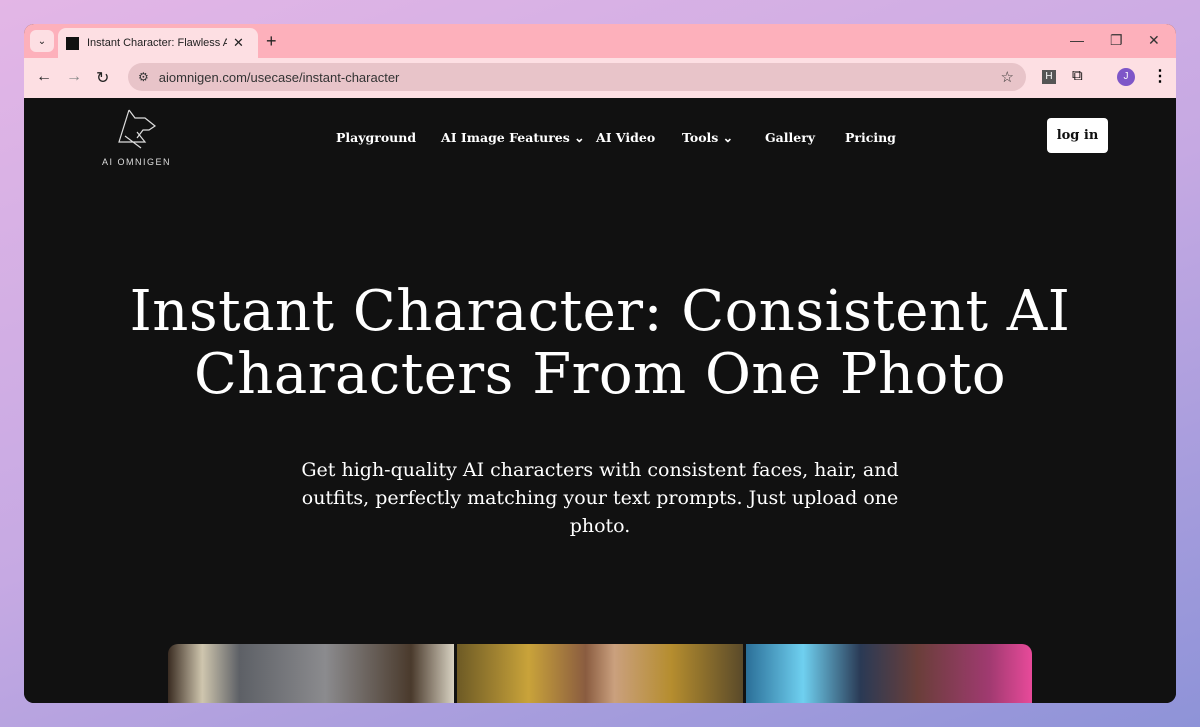 The image size is (1200, 727). I want to click on gallery-image-neon, so click(889, 673).